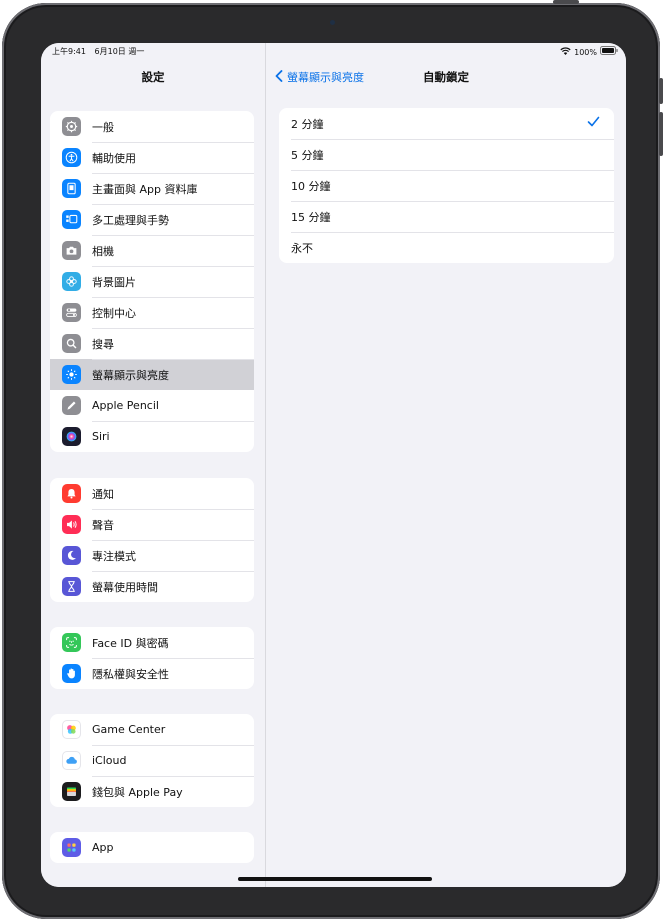 This screenshot has width=665, height=923. What do you see at coordinates (446, 216) in the screenshot?
I see `option-15-minutes: 15 分鐘` at bounding box center [446, 216].